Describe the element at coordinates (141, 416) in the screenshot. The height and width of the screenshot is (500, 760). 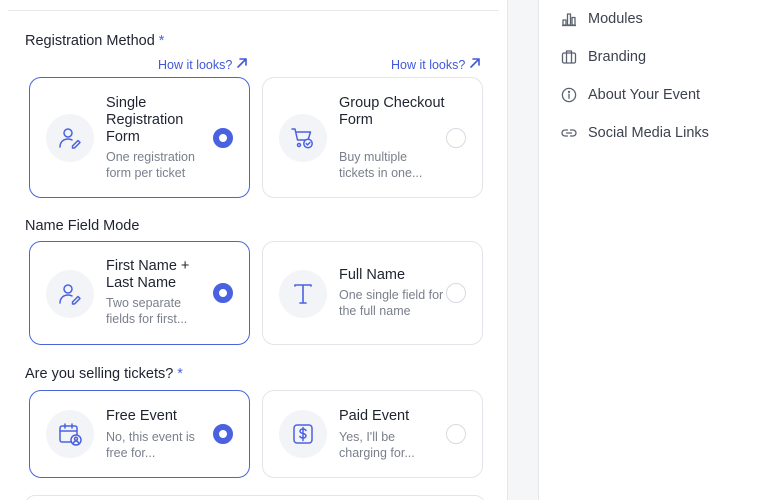
I see `option-title: Free Event` at that location.